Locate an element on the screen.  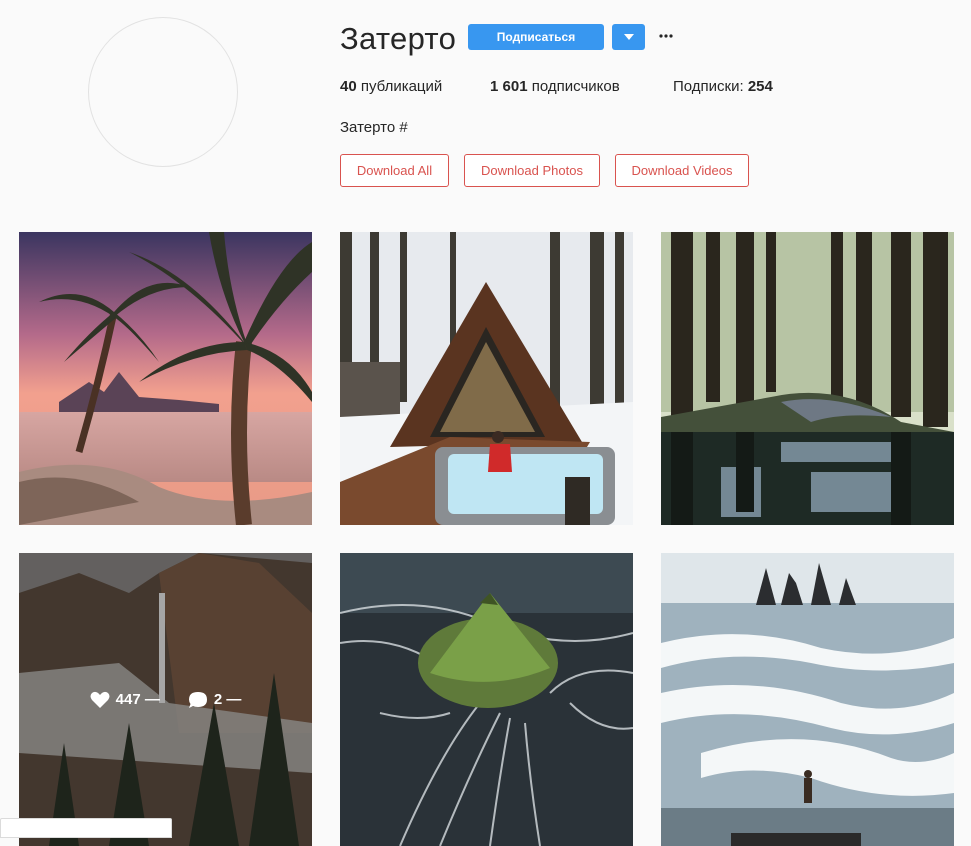
posts-label: публикаций is located at coordinates (401, 86).